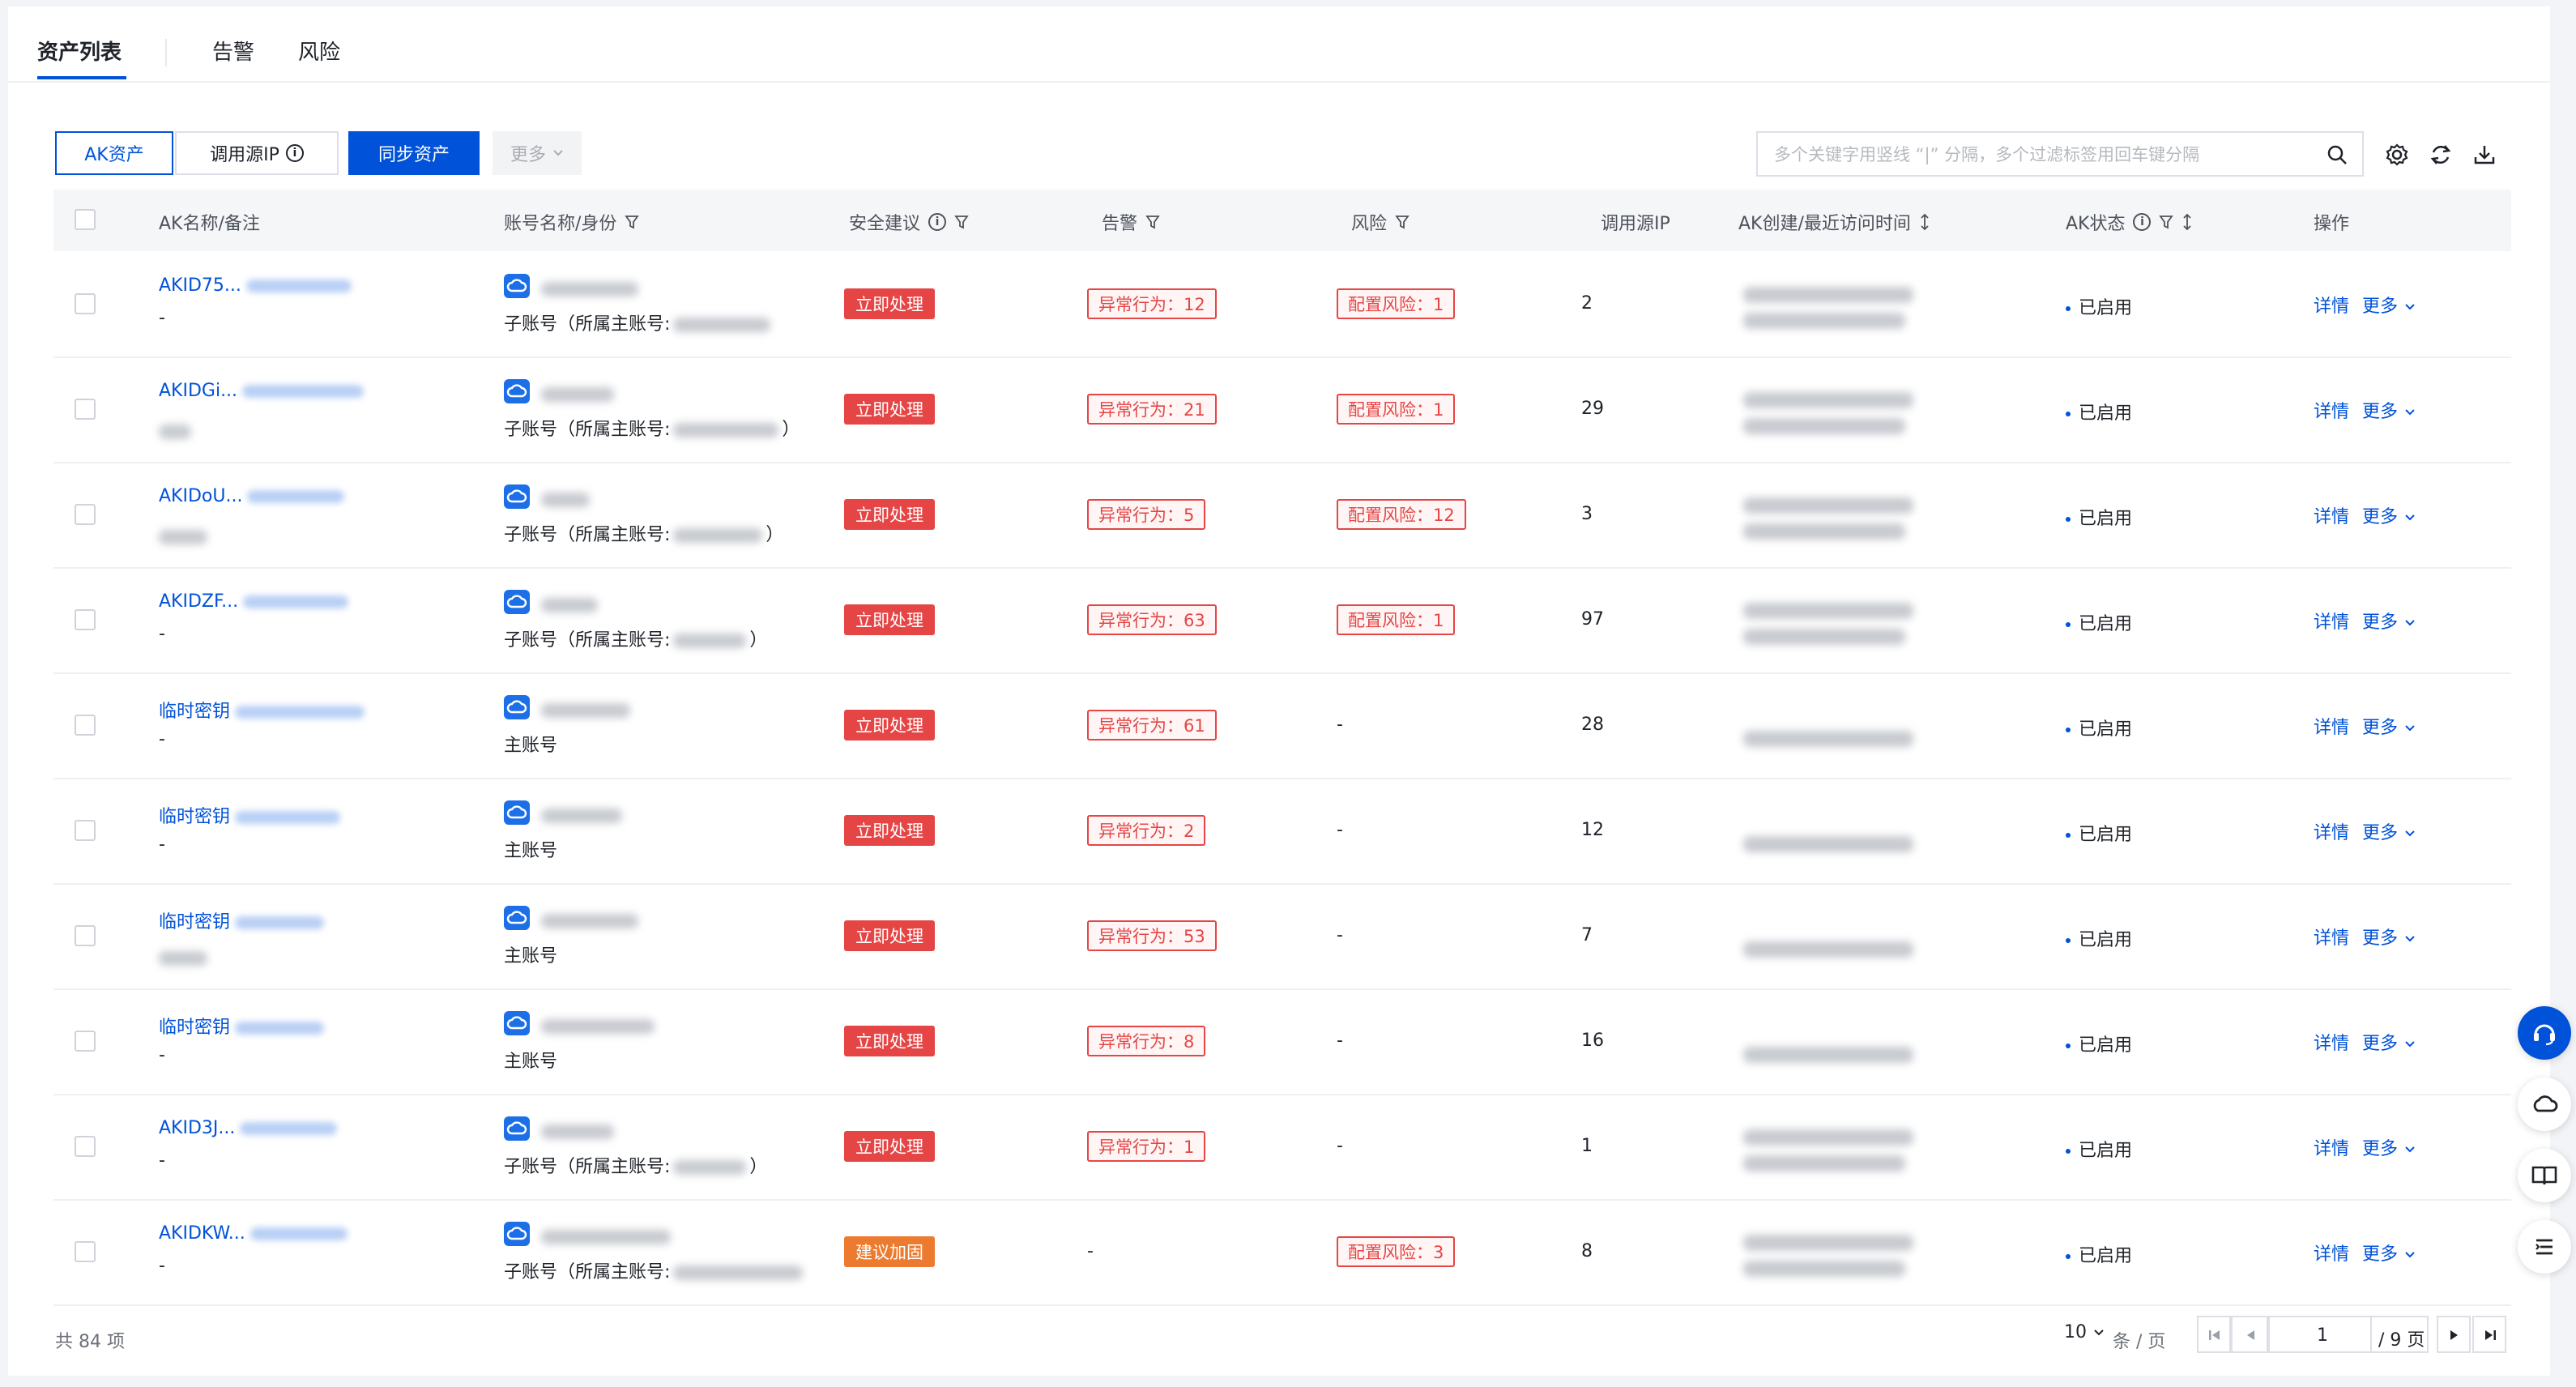  I want to click on menu-button, so click(2544, 1247).